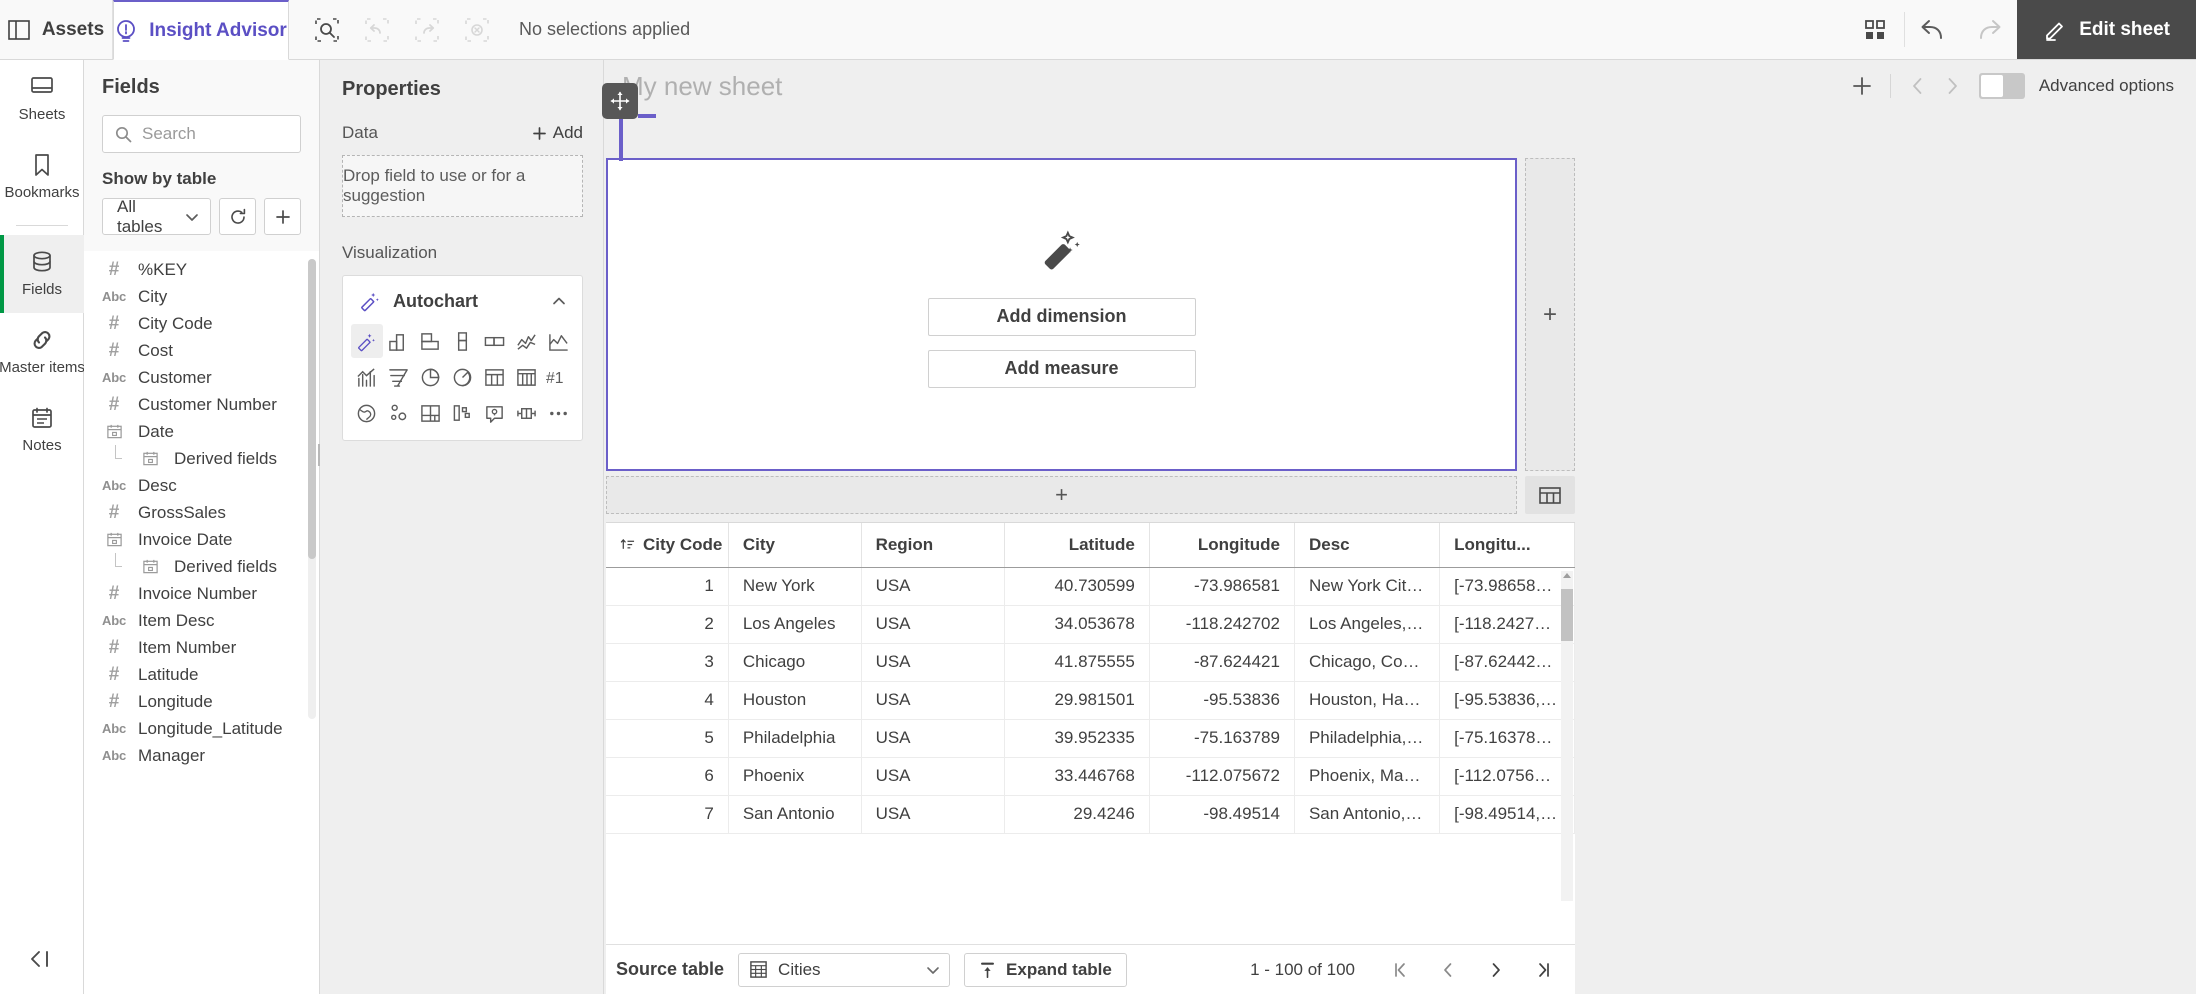  What do you see at coordinates (201, 512) in the screenshot?
I see `field-list-item: # GrossSales` at bounding box center [201, 512].